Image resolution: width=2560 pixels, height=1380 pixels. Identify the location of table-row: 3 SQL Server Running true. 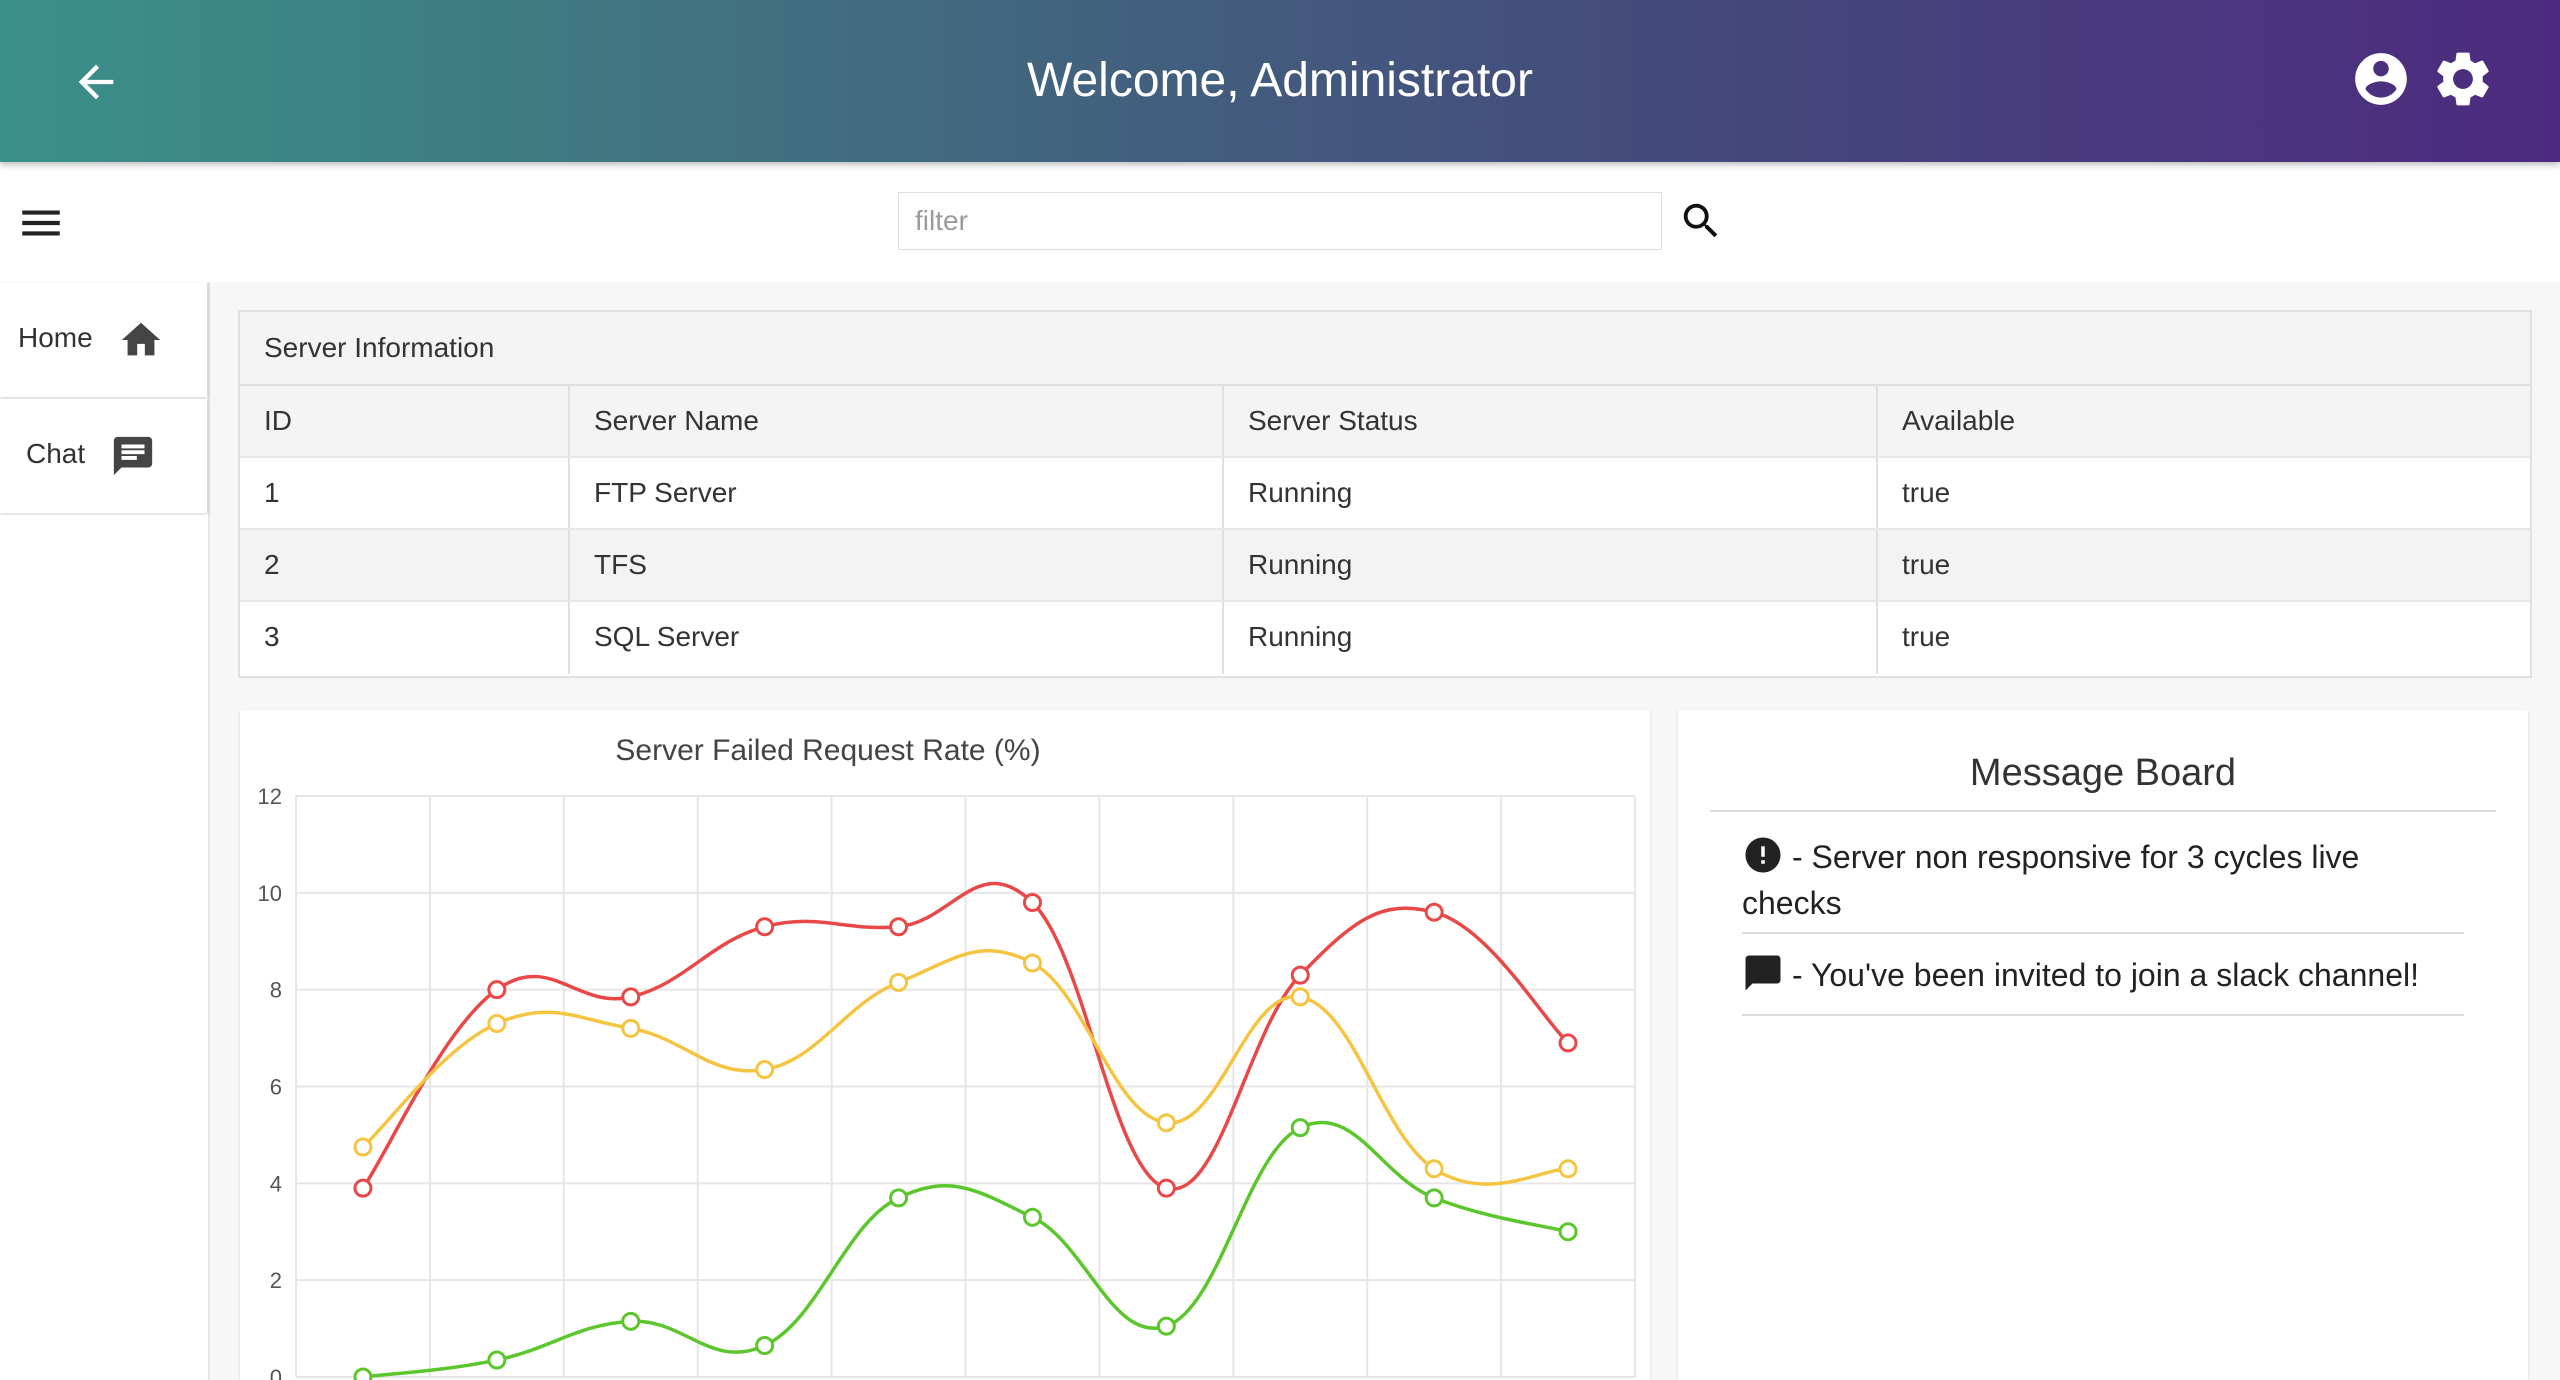
(1385, 638).